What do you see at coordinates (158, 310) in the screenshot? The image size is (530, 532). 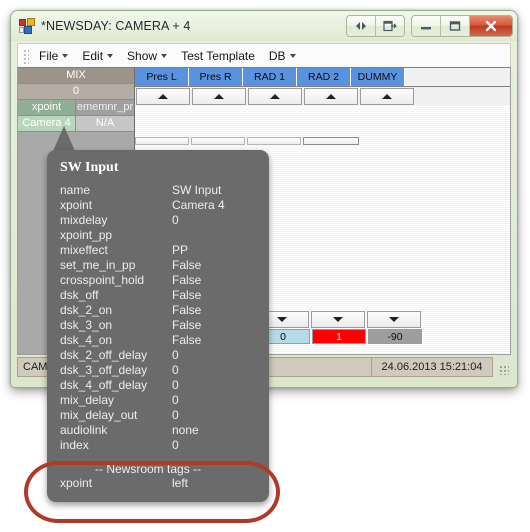 I see `tooltip-row: dsk_2_on False` at bounding box center [158, 310].